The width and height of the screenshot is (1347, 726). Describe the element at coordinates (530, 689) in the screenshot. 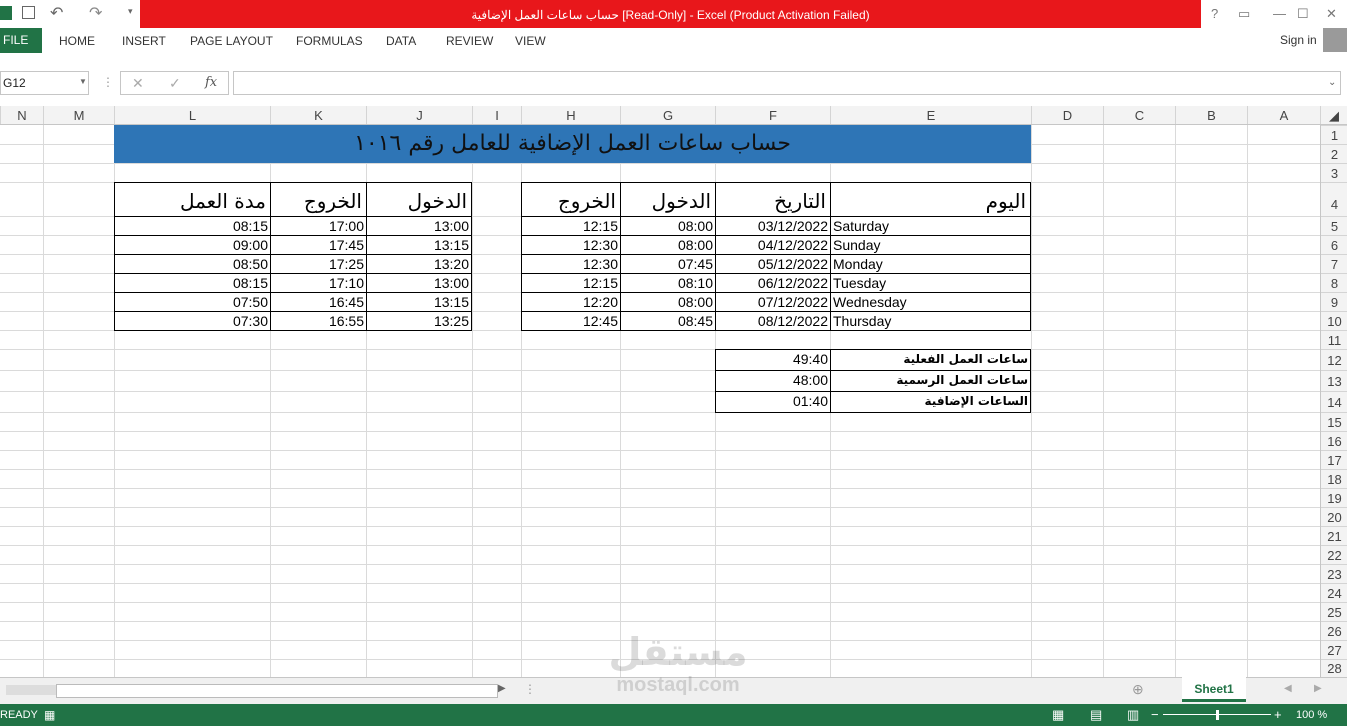

I see `splitter-icon: ⋮` at that location.